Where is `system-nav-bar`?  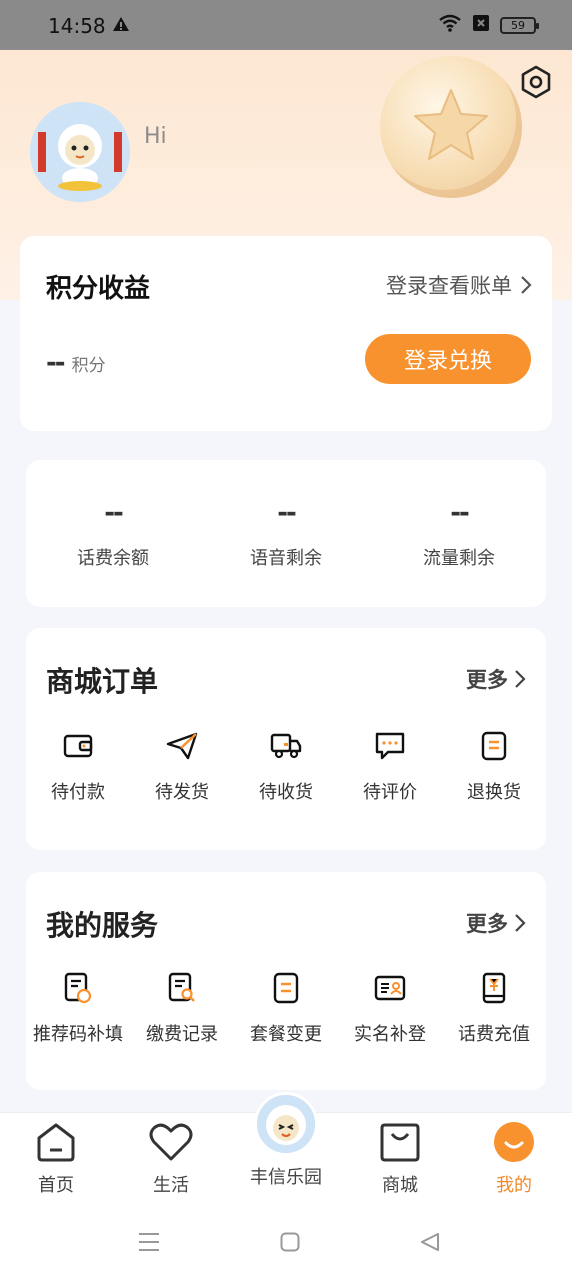
system-nav-bar is located at coordinates (286, 1241).